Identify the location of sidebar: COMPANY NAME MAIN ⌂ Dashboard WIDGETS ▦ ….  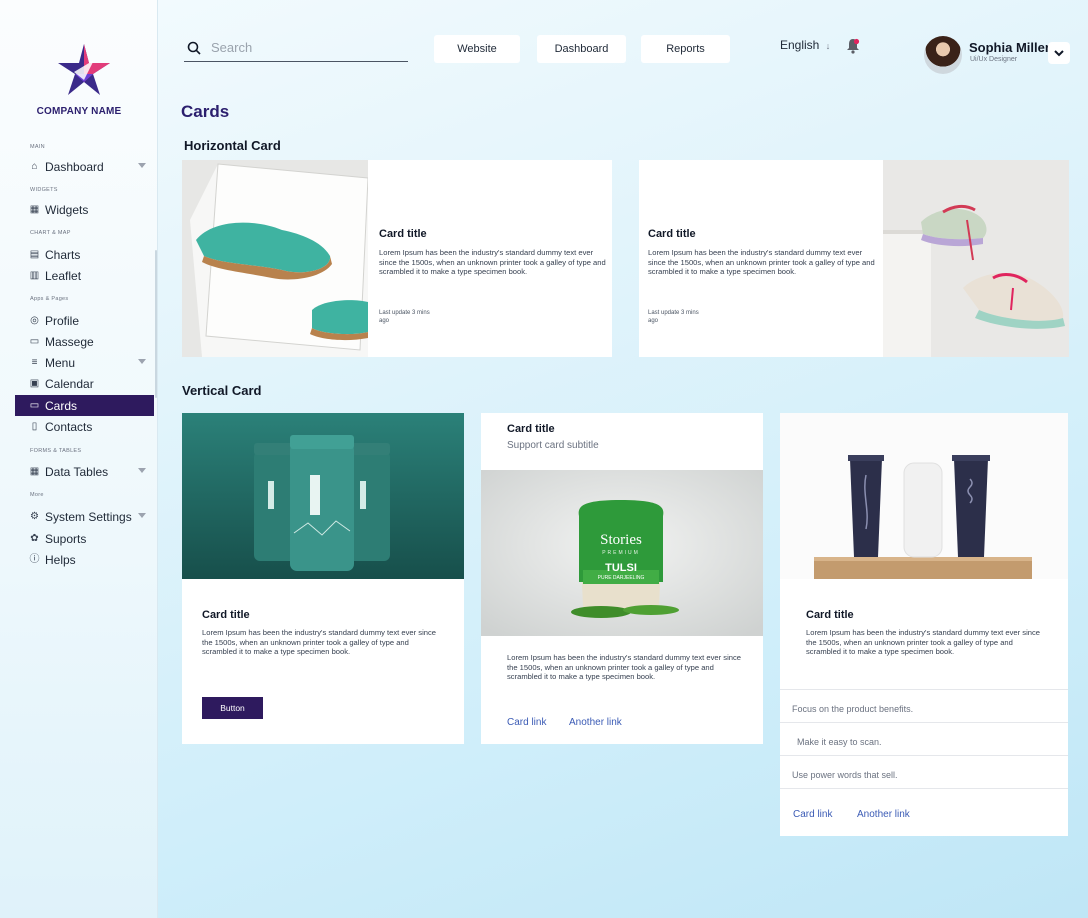
(79, 459).